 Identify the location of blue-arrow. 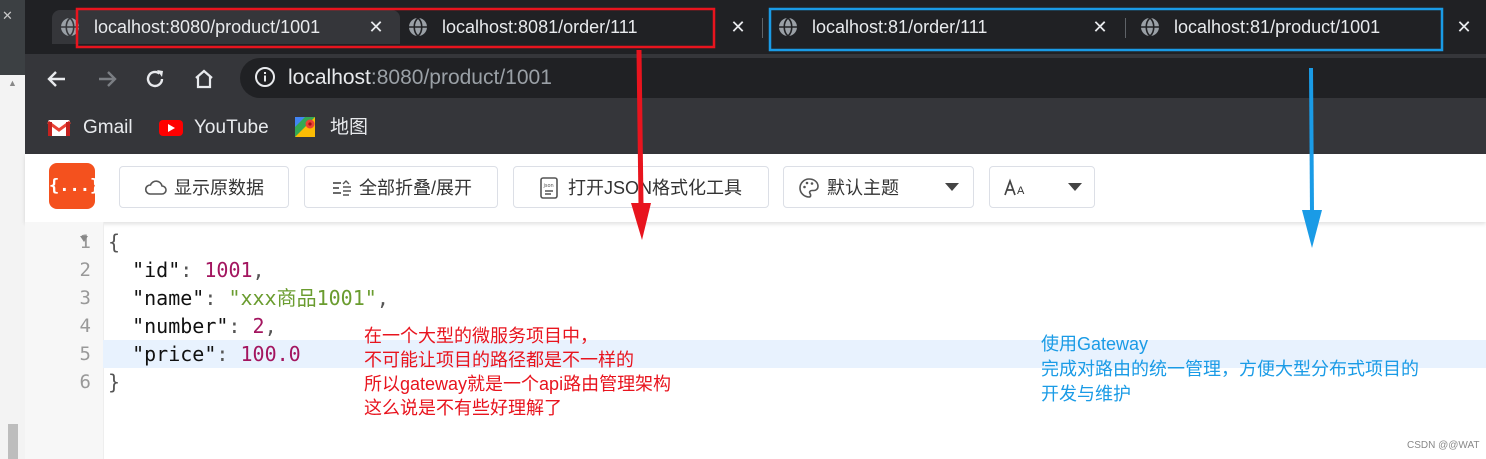
(1312, 157).